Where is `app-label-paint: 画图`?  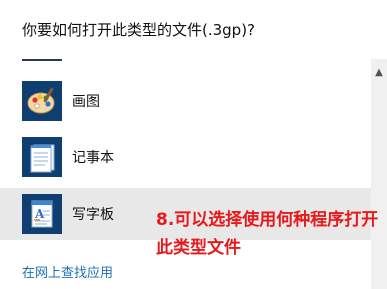
app-label-paint: 画图 is located at coordinates (86, 102).